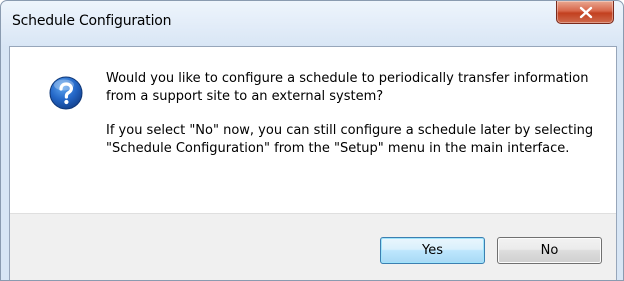 The height and width of the screenshot is (281, 624). I want to click on close-icon, so click(586, 12).